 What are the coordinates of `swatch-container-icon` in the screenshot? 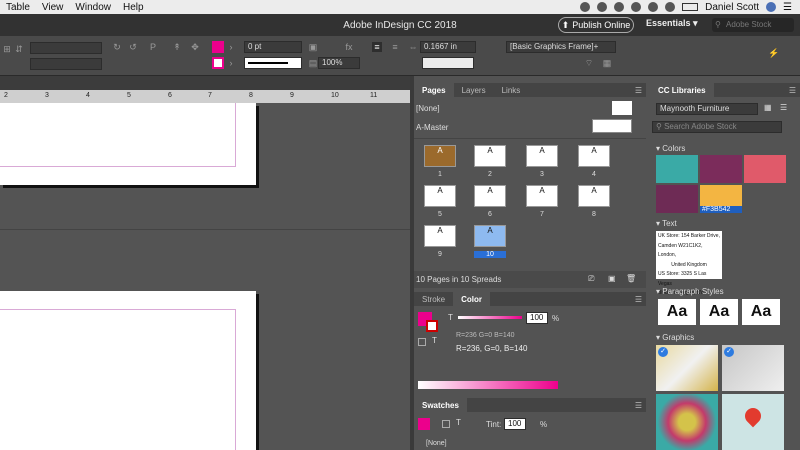 It's located at (446, 424).